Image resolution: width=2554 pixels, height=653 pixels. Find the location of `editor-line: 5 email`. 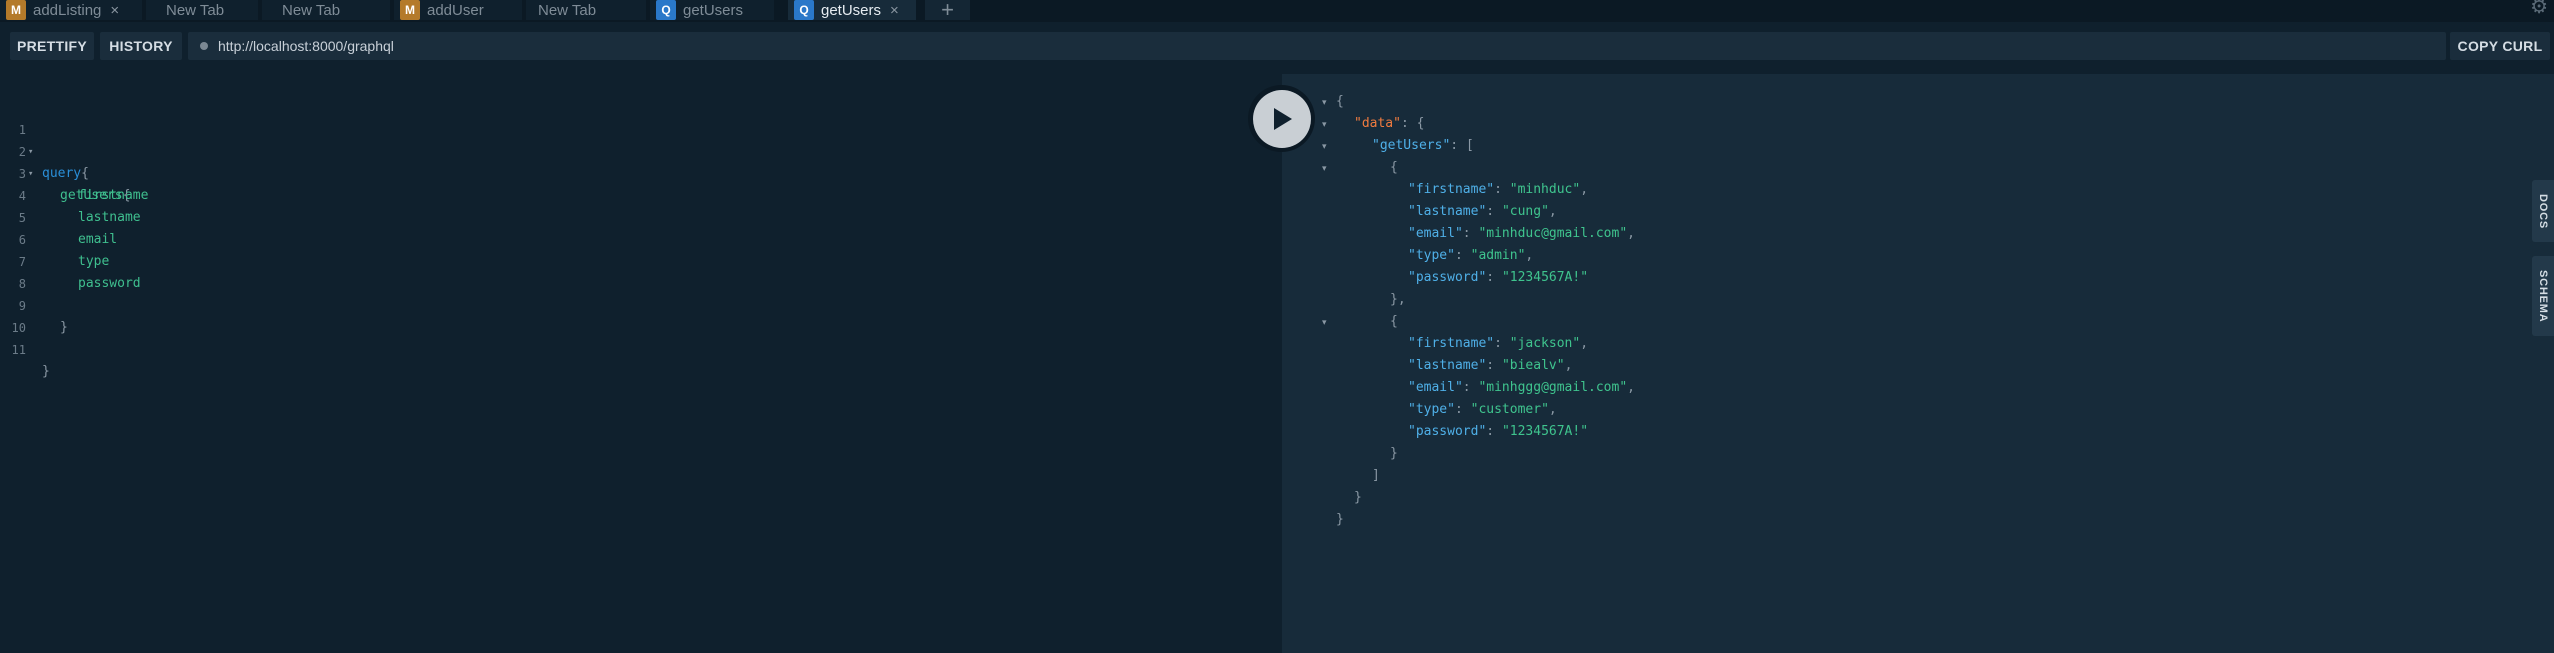

editor-line: 5 email is located at coordinates (200, 216).